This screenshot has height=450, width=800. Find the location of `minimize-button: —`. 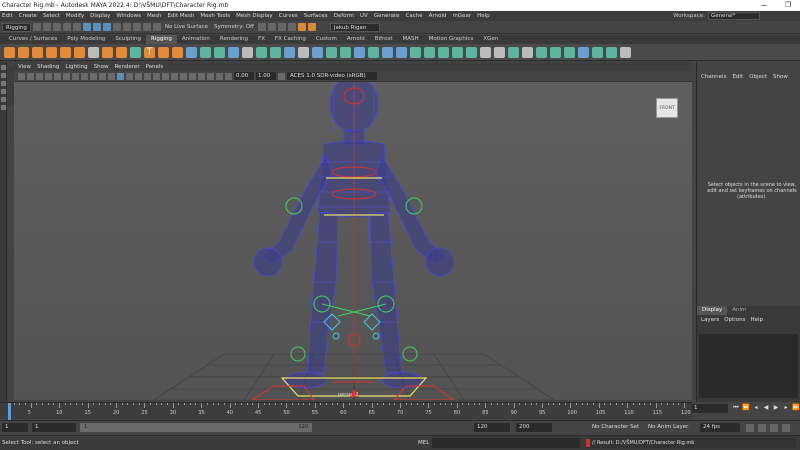

minimize-button: — is located at coordinates (764, 5).